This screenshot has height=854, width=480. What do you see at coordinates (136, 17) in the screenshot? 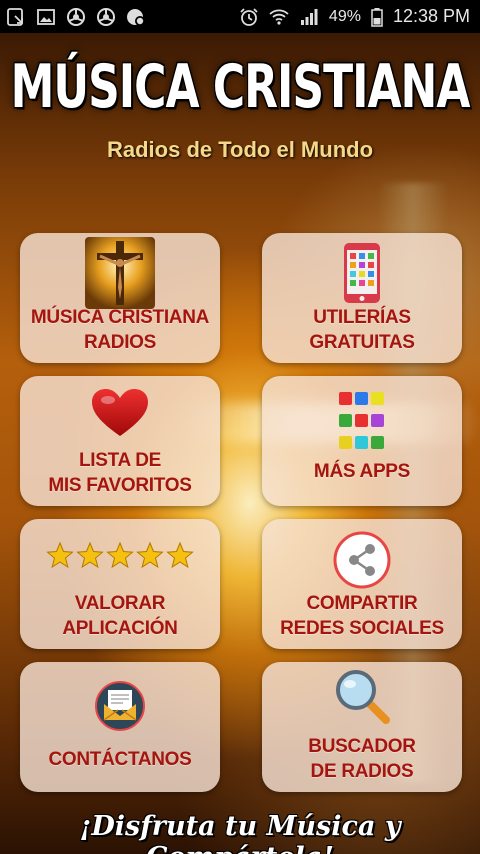
I see `chrome-incognito-icon` at bounding box center [136, 17].